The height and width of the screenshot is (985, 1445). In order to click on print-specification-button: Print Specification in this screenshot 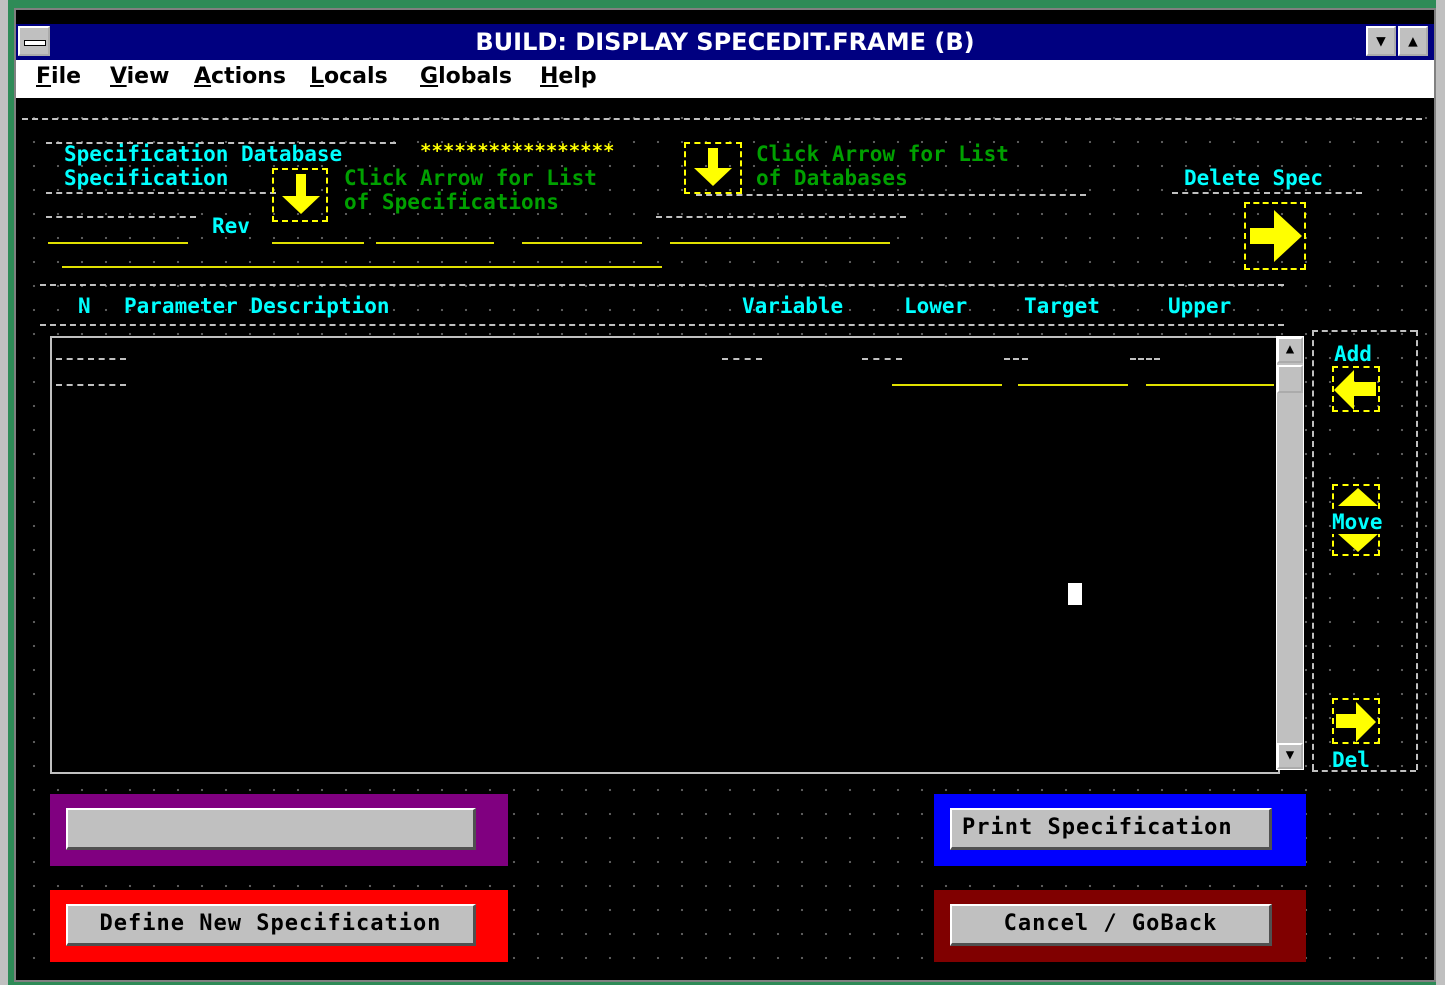, I will do `click(1111, 829)`.